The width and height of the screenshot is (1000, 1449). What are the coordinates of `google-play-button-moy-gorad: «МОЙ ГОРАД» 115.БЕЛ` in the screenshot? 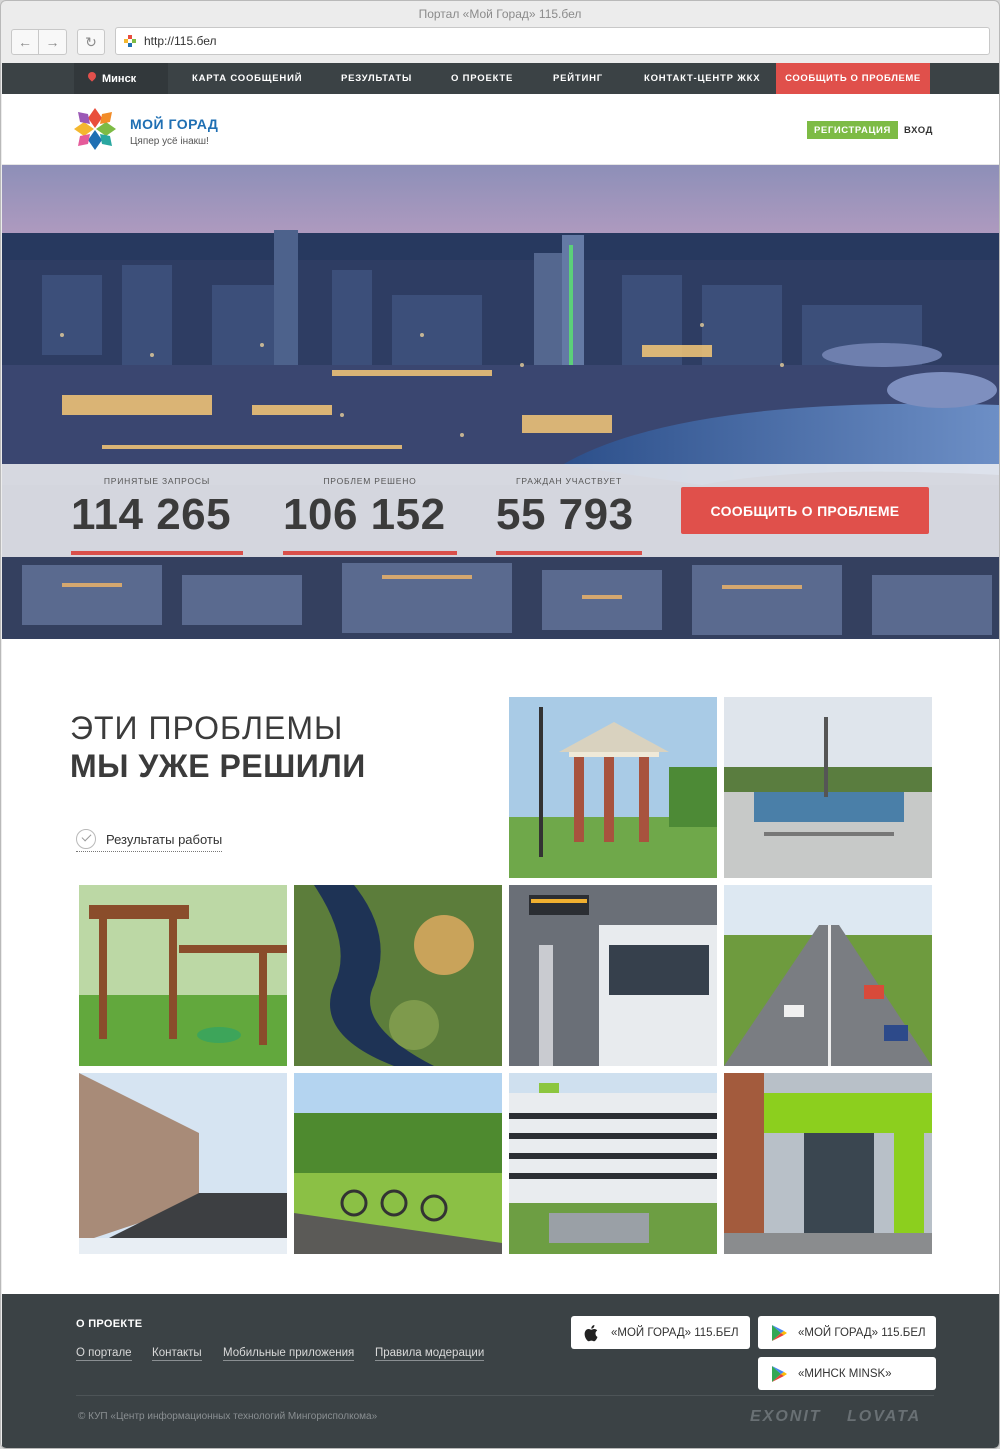 It's located at (847, 1332).